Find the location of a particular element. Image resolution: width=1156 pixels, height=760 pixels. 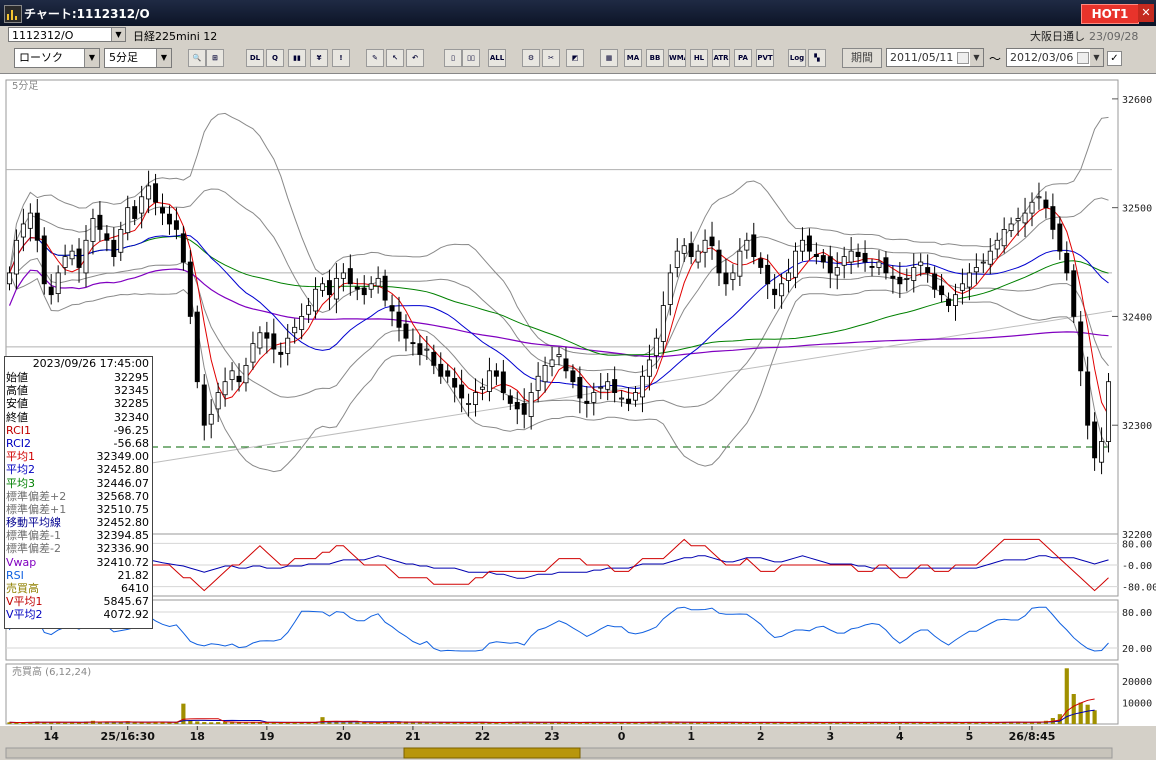

candle-icon: ▯ is located at coordinates (453, 58).